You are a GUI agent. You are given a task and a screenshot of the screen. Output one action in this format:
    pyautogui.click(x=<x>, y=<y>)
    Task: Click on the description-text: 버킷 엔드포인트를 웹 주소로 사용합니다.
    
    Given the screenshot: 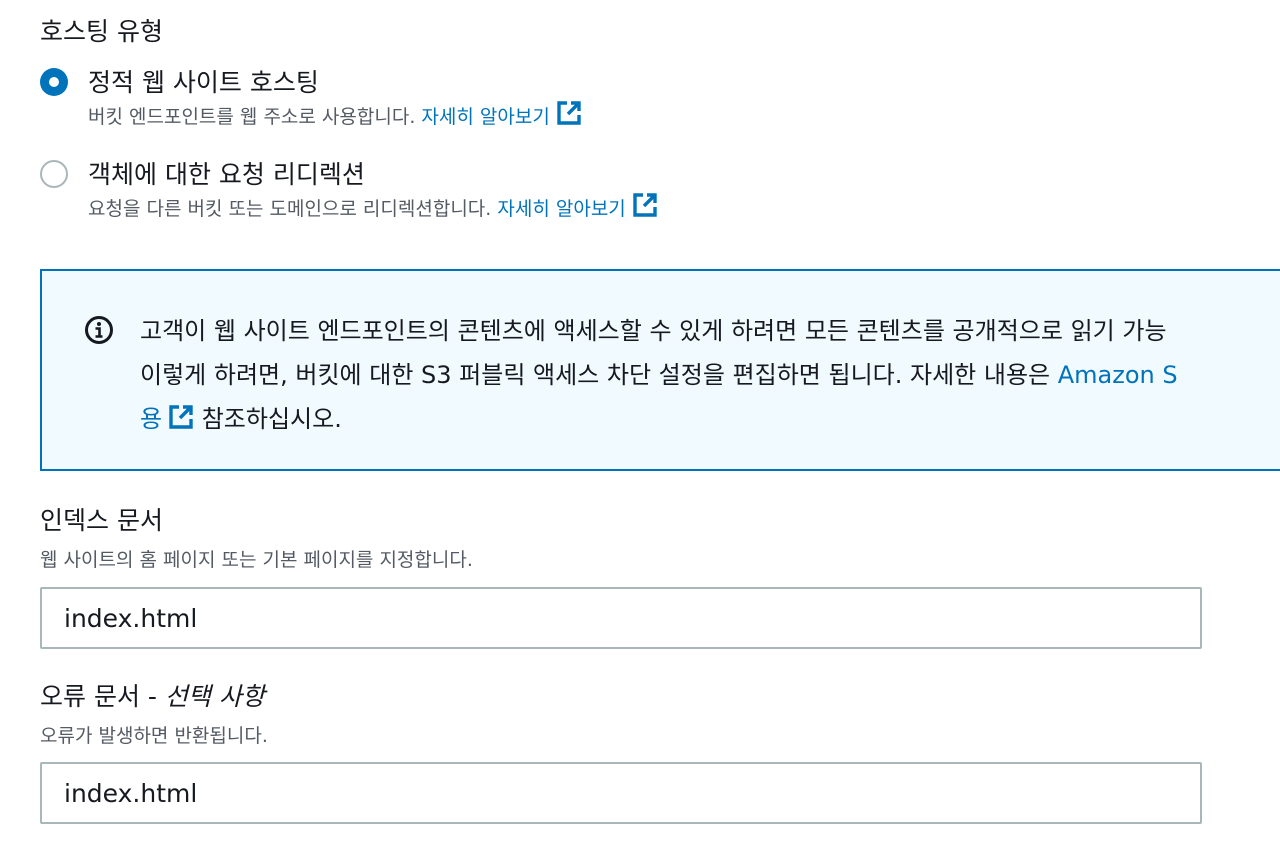 What is the action you would take?
    pyautogui.click(x=252, y=117)
    